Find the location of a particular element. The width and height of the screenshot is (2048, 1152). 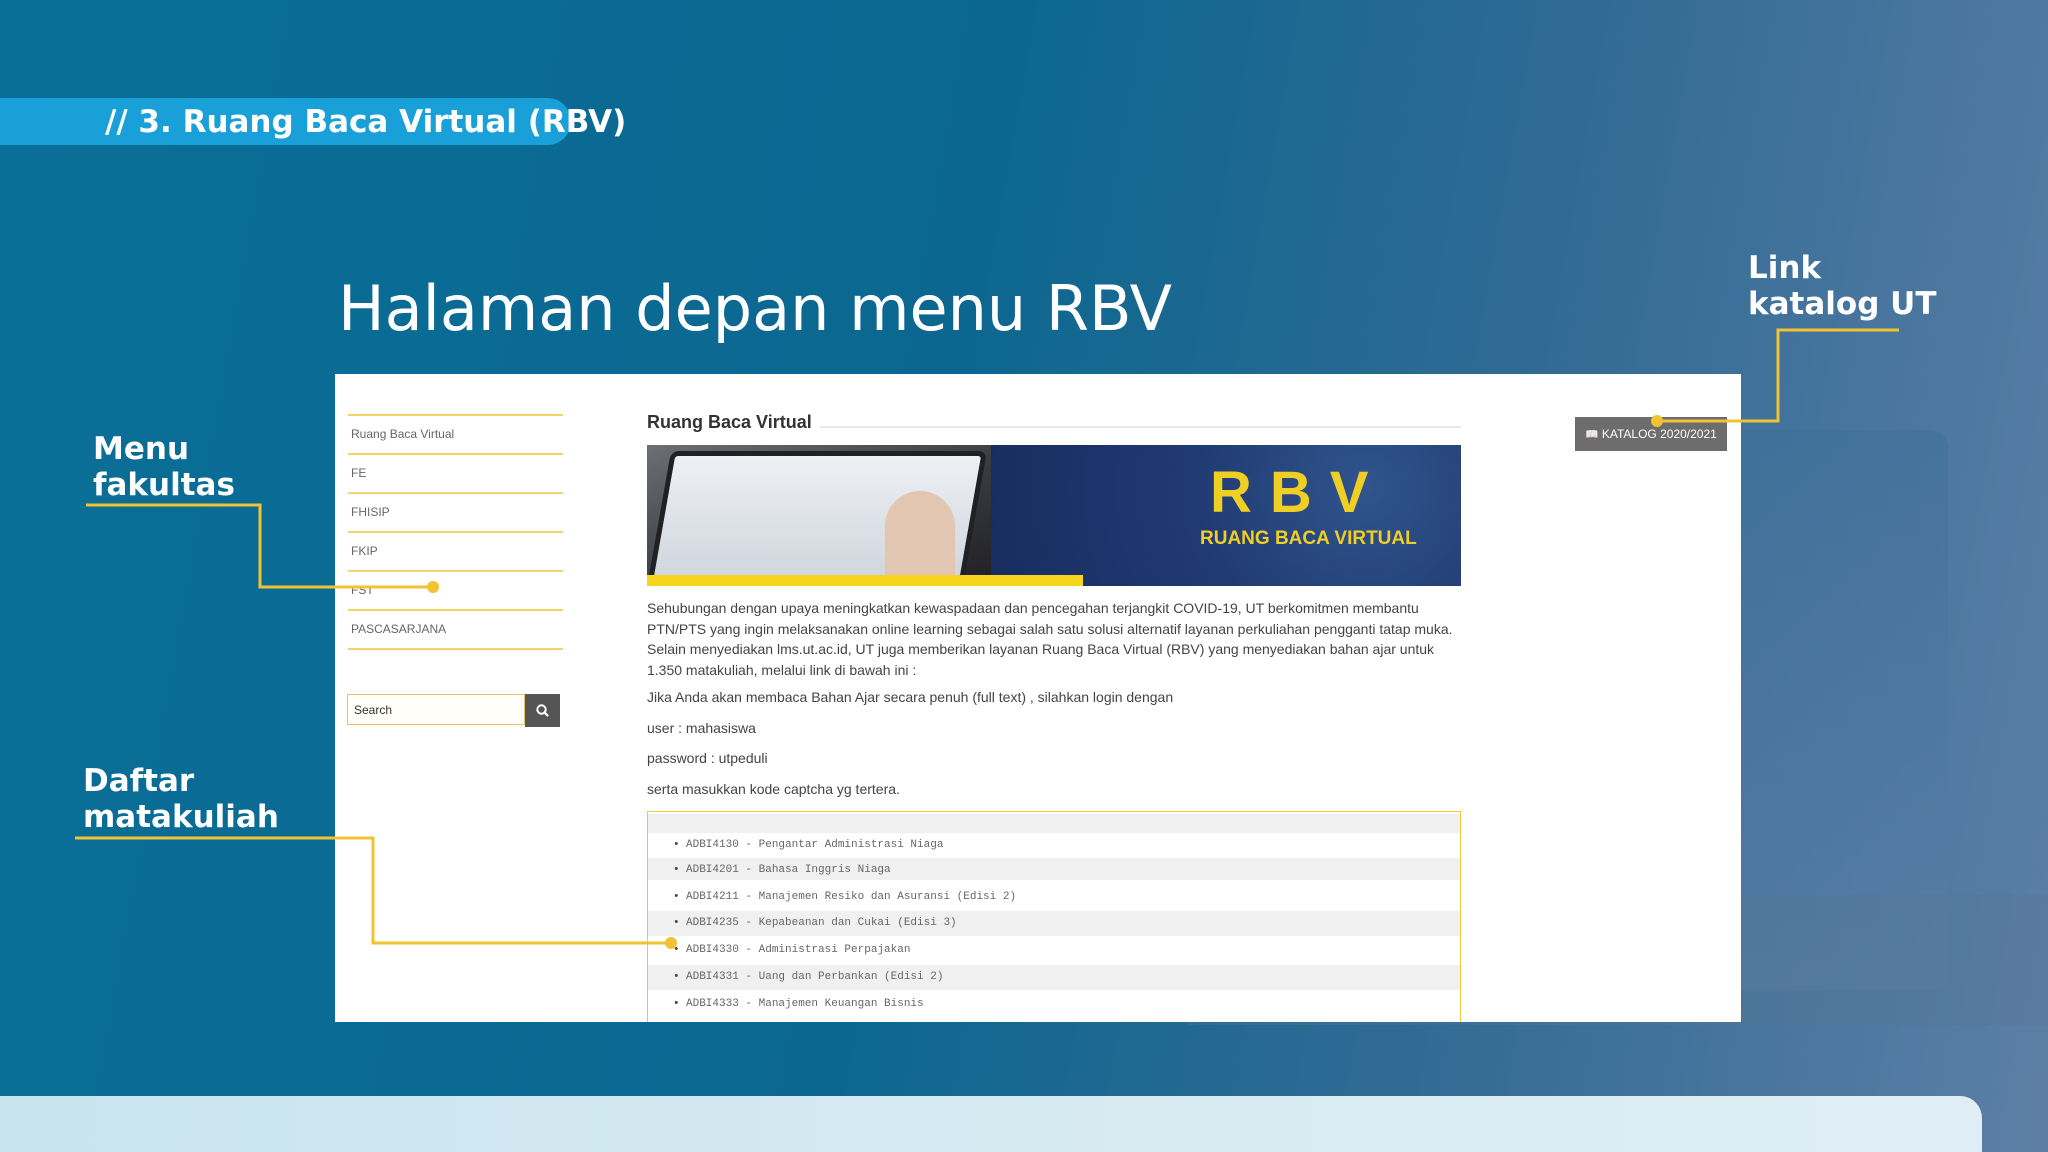

heading-rule is located at coordinates (1140, 427).